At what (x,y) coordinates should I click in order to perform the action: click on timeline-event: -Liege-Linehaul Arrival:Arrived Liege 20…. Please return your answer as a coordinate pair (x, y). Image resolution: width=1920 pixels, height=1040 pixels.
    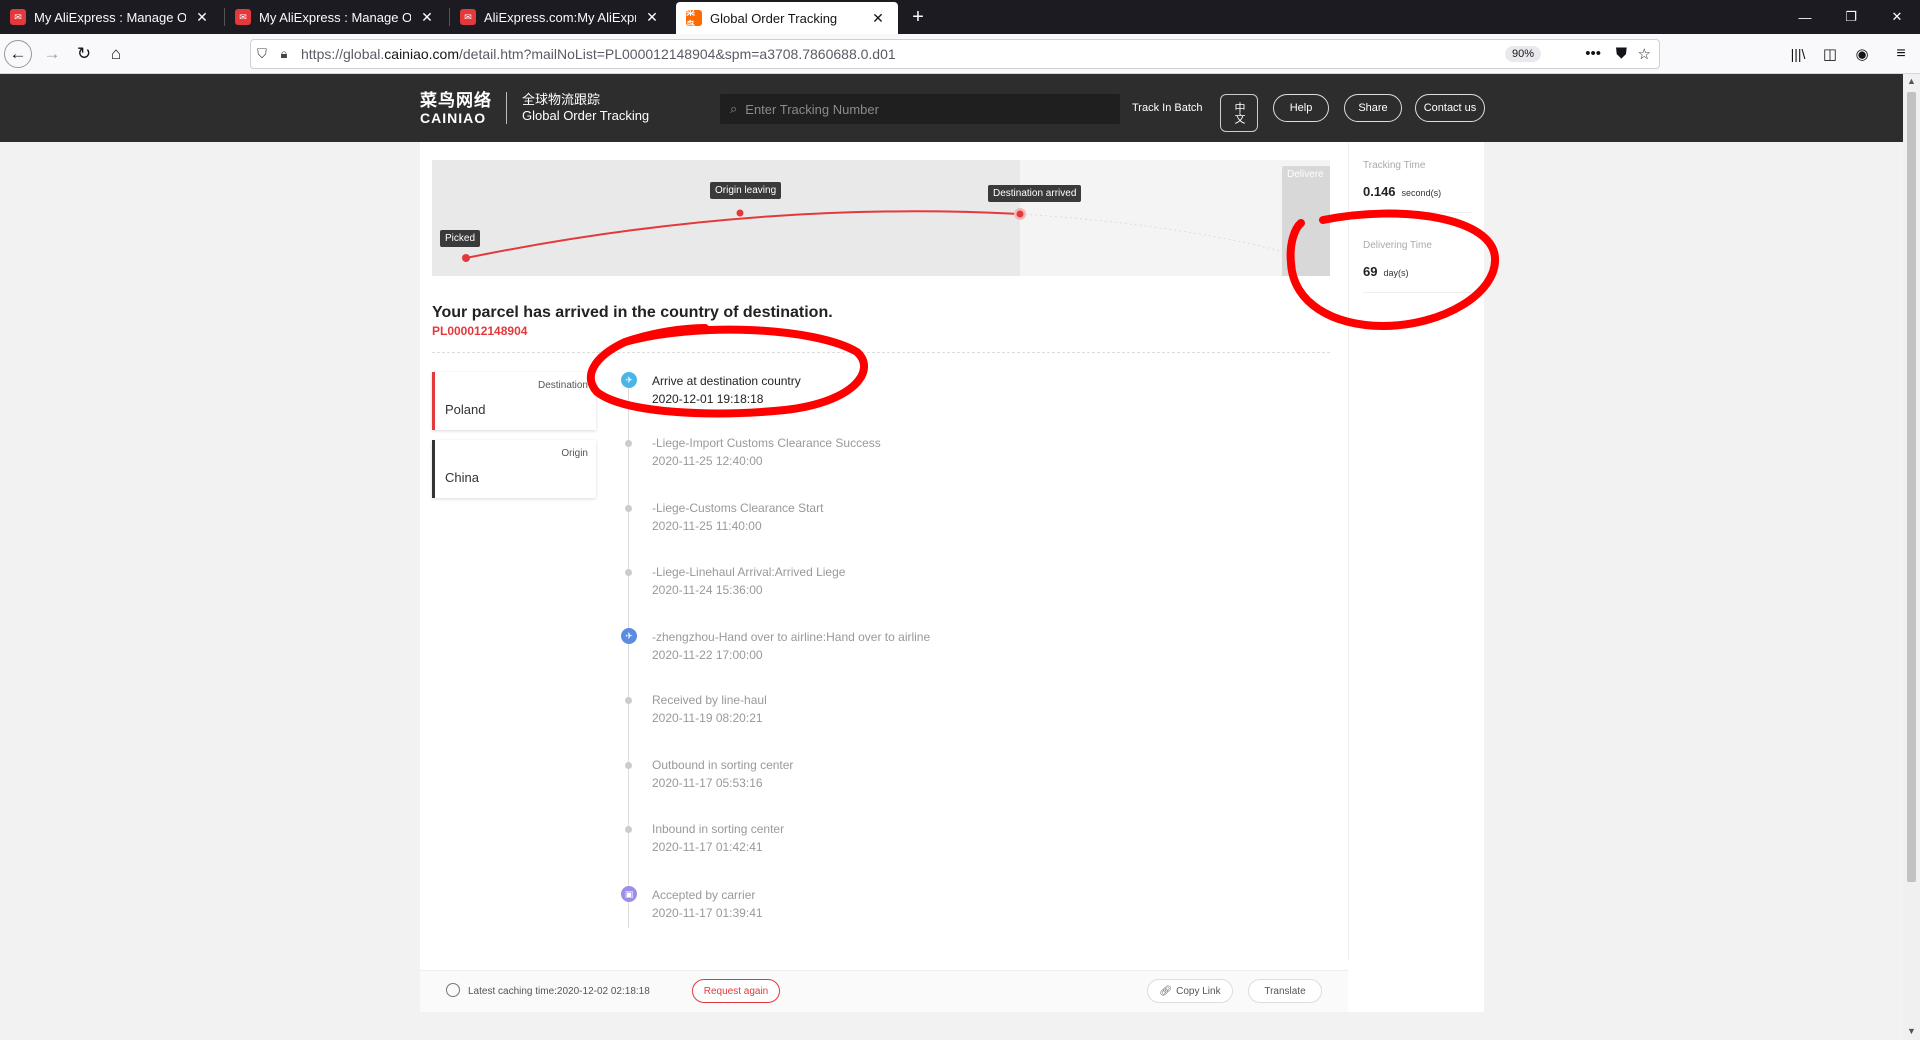
    Looking at the image, I should click on (748, 581).